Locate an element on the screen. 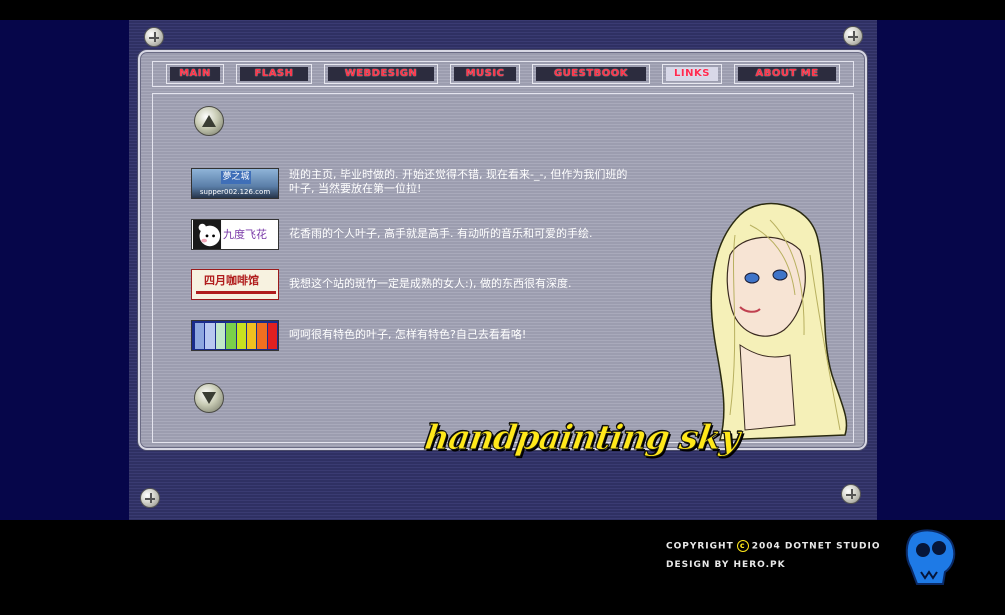 This screenshot has height=615, width=1005. bear-icon is located at coordinates (207, 234).